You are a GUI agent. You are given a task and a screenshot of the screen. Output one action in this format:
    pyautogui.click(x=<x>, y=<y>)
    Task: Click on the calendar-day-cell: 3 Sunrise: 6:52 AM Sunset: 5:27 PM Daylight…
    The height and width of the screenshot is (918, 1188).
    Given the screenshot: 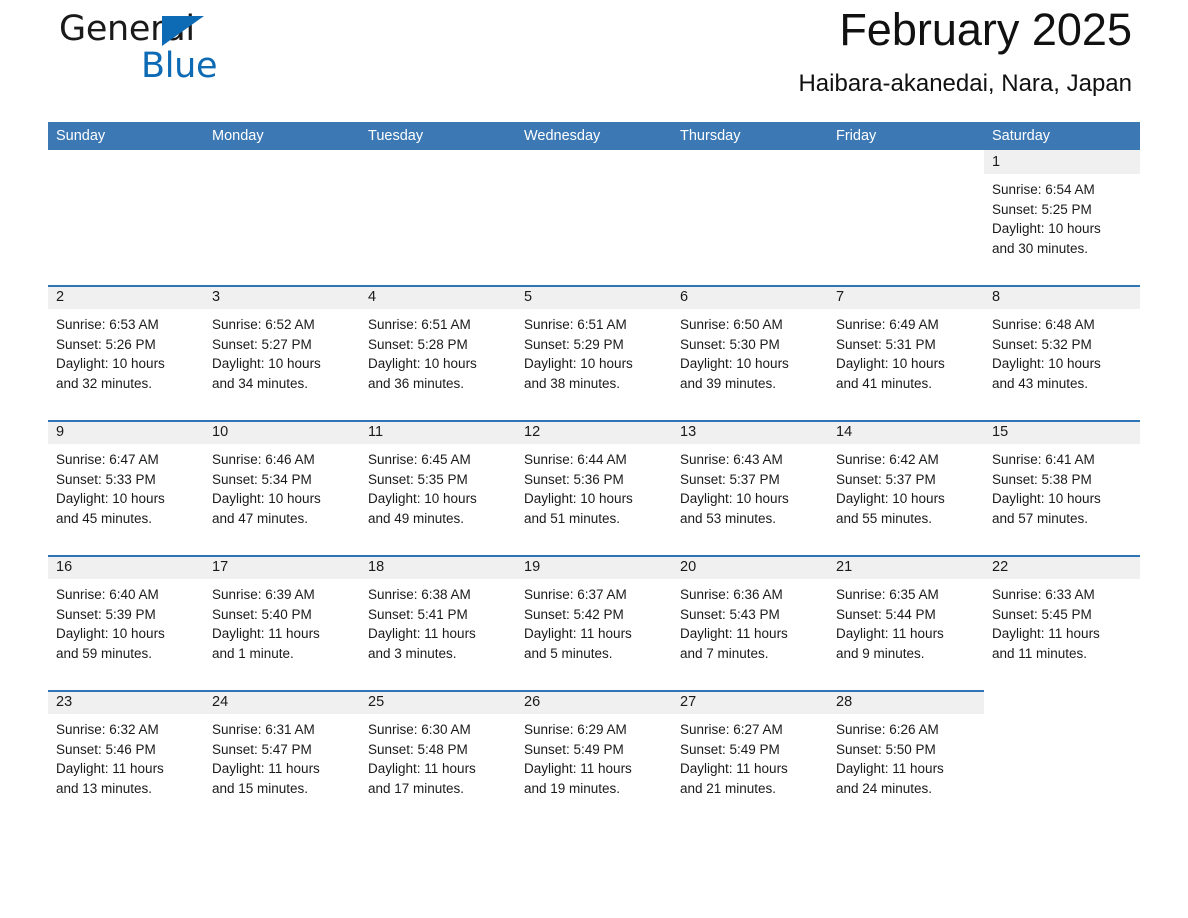 What is the action you would take?
    pyautogui.click(x=282, y=352)
    